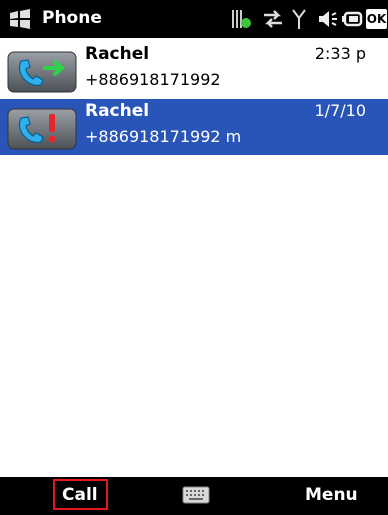 The image size is (388, 515). Describe the element at coordinates (194, 19) in the screenshot. I see `title-bar: Phone OK` at that location.